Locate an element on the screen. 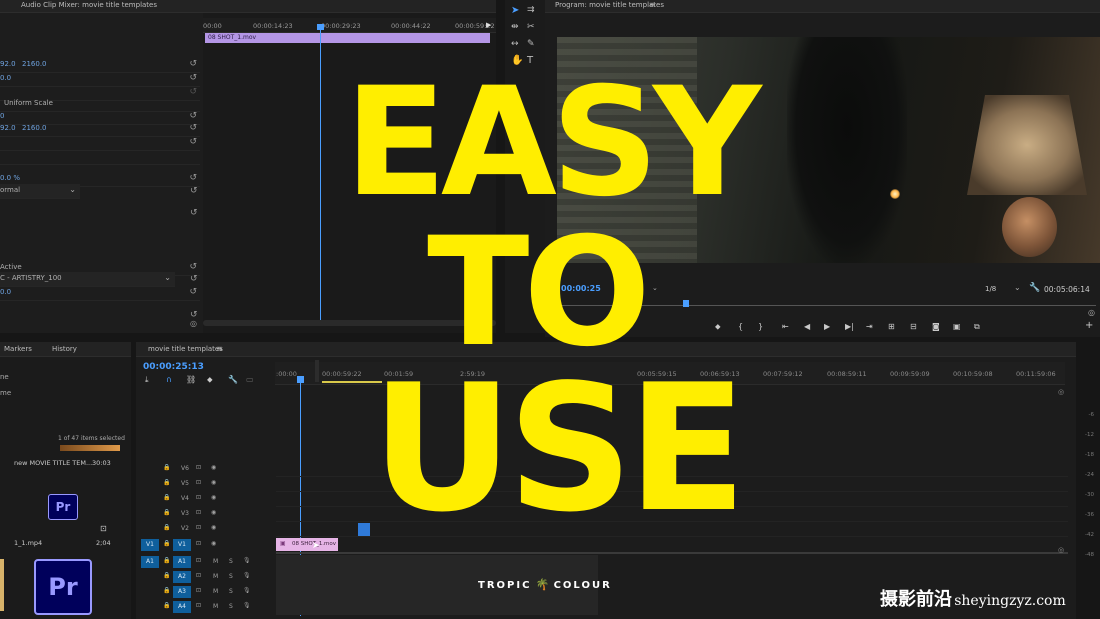 This screenshot has width=1100, height=619. program-monitor-title: Program: movie title templates is located at coordinates (609, 5).